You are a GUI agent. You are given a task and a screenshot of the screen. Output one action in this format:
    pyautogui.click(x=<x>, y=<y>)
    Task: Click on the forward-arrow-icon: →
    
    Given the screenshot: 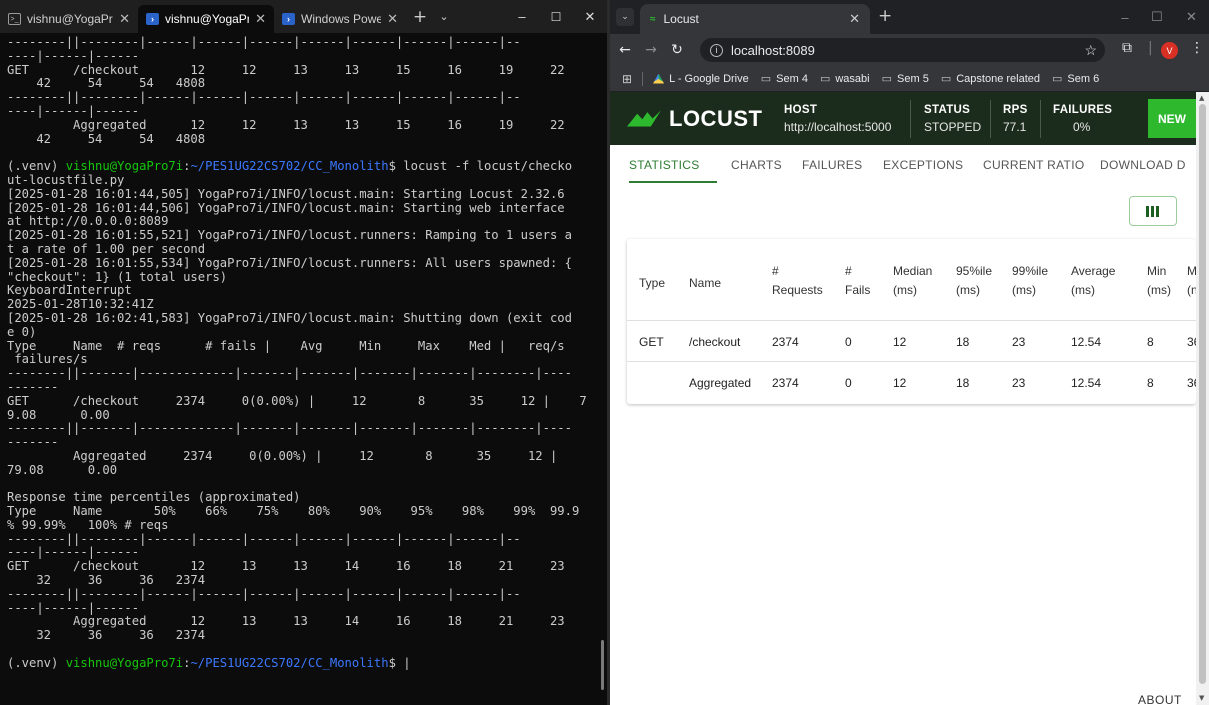 What is the action you would take?
    pyautogui.click(x=651, y=50)
    